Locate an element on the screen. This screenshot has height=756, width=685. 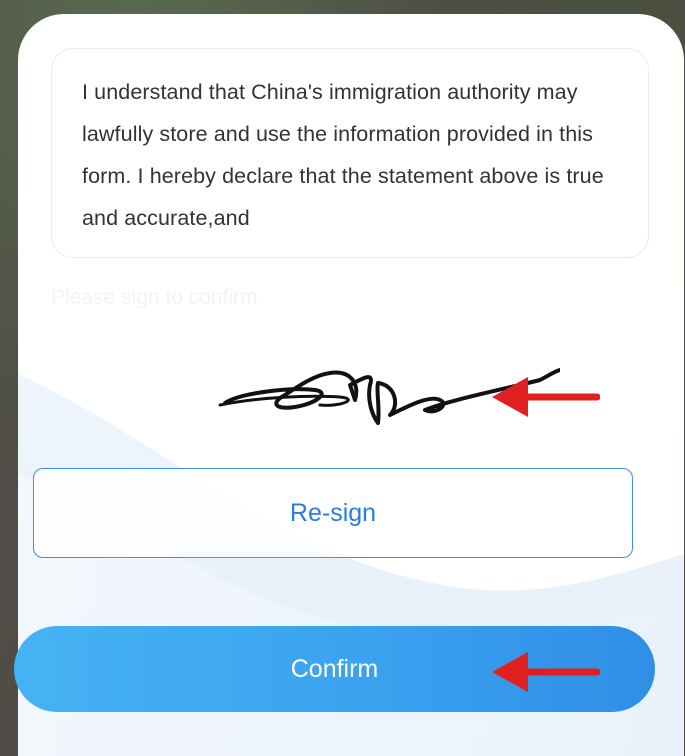
sign-hint: Please sign to confirm is located at coordinates (154, 297).